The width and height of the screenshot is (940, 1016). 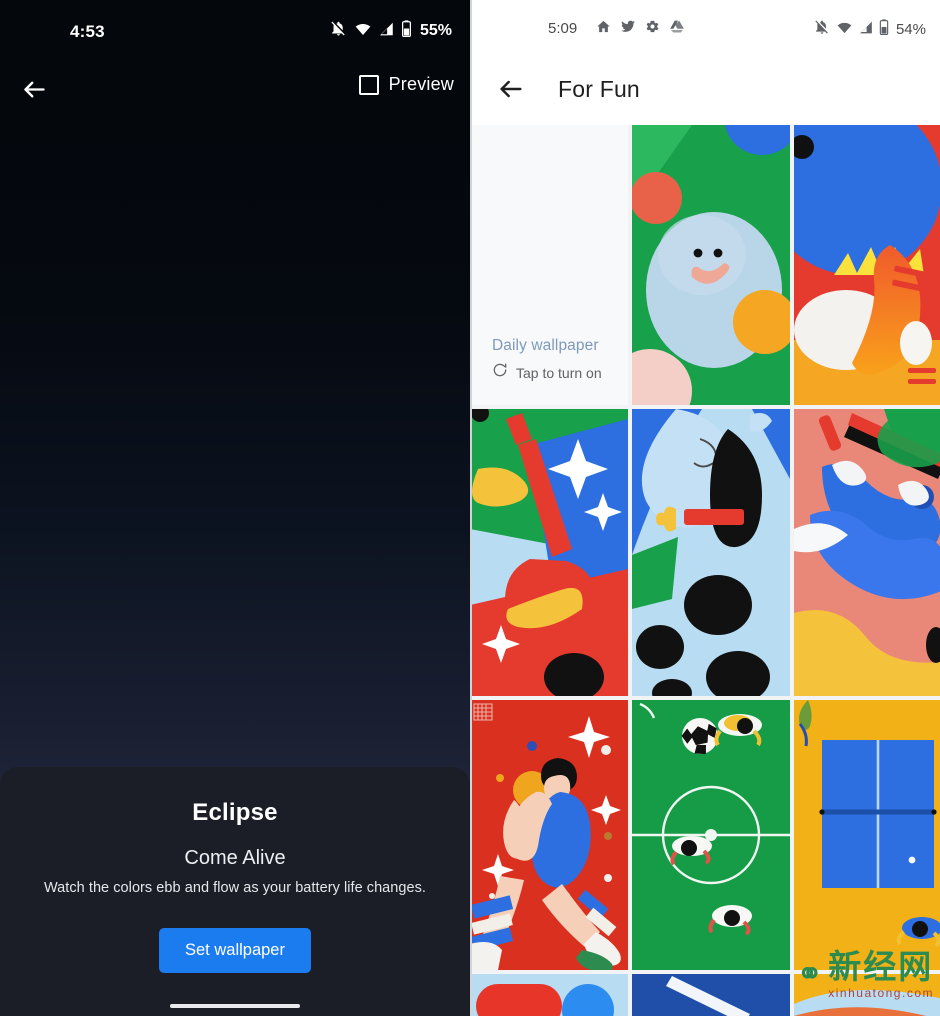 I want to click on daily-wallpaper-card: Daily wallpaper Tap to turn on, so click(x=549, y=265).